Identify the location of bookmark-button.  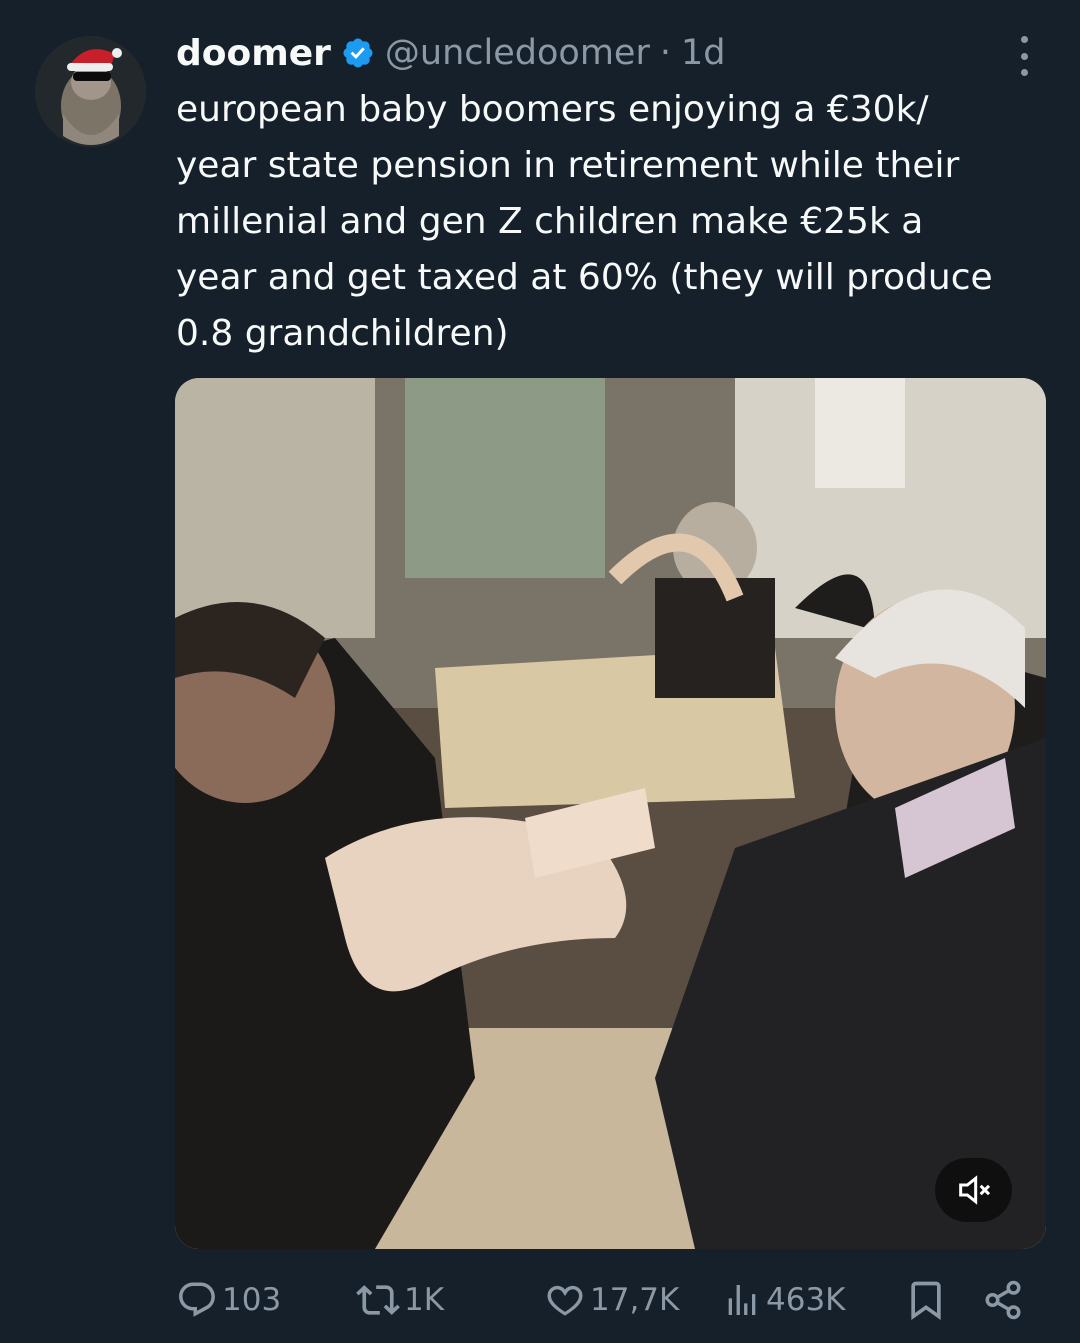
(926, 1300).